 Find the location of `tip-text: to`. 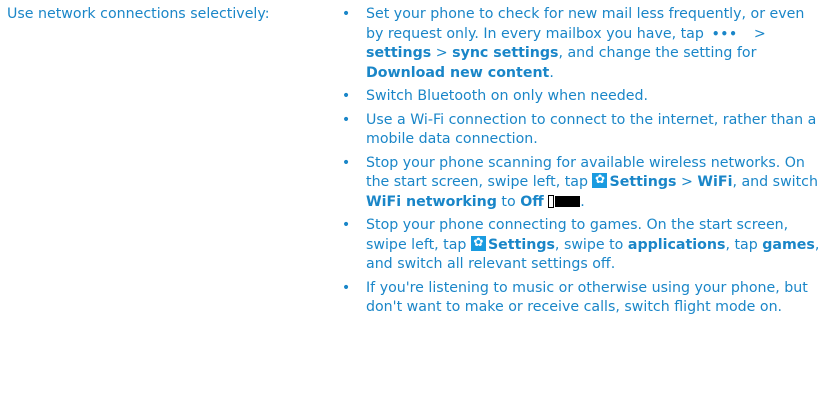

tip-text: to is located at coordinates (508, 201).